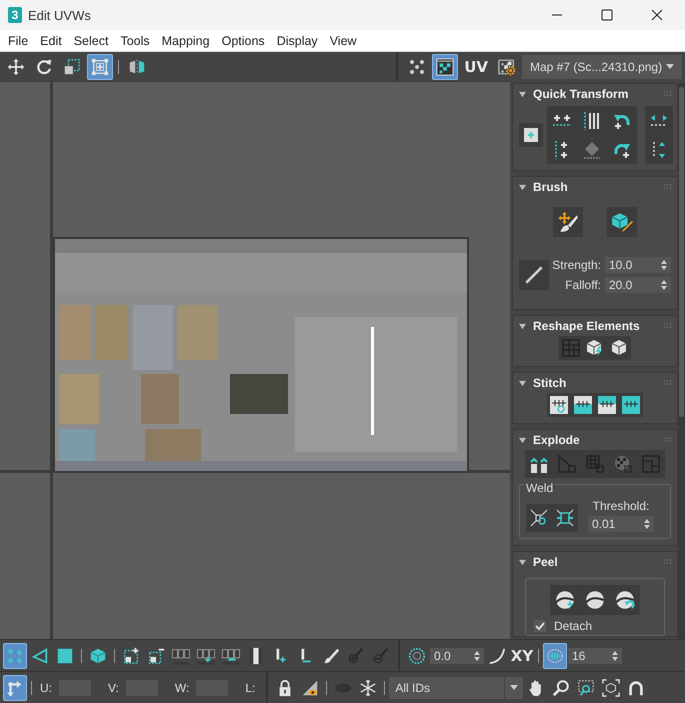  What do you see at coordinates (457, 656) in the screenshot?
I see `number-spinner: 0.0` at bounding box center [457, 656].